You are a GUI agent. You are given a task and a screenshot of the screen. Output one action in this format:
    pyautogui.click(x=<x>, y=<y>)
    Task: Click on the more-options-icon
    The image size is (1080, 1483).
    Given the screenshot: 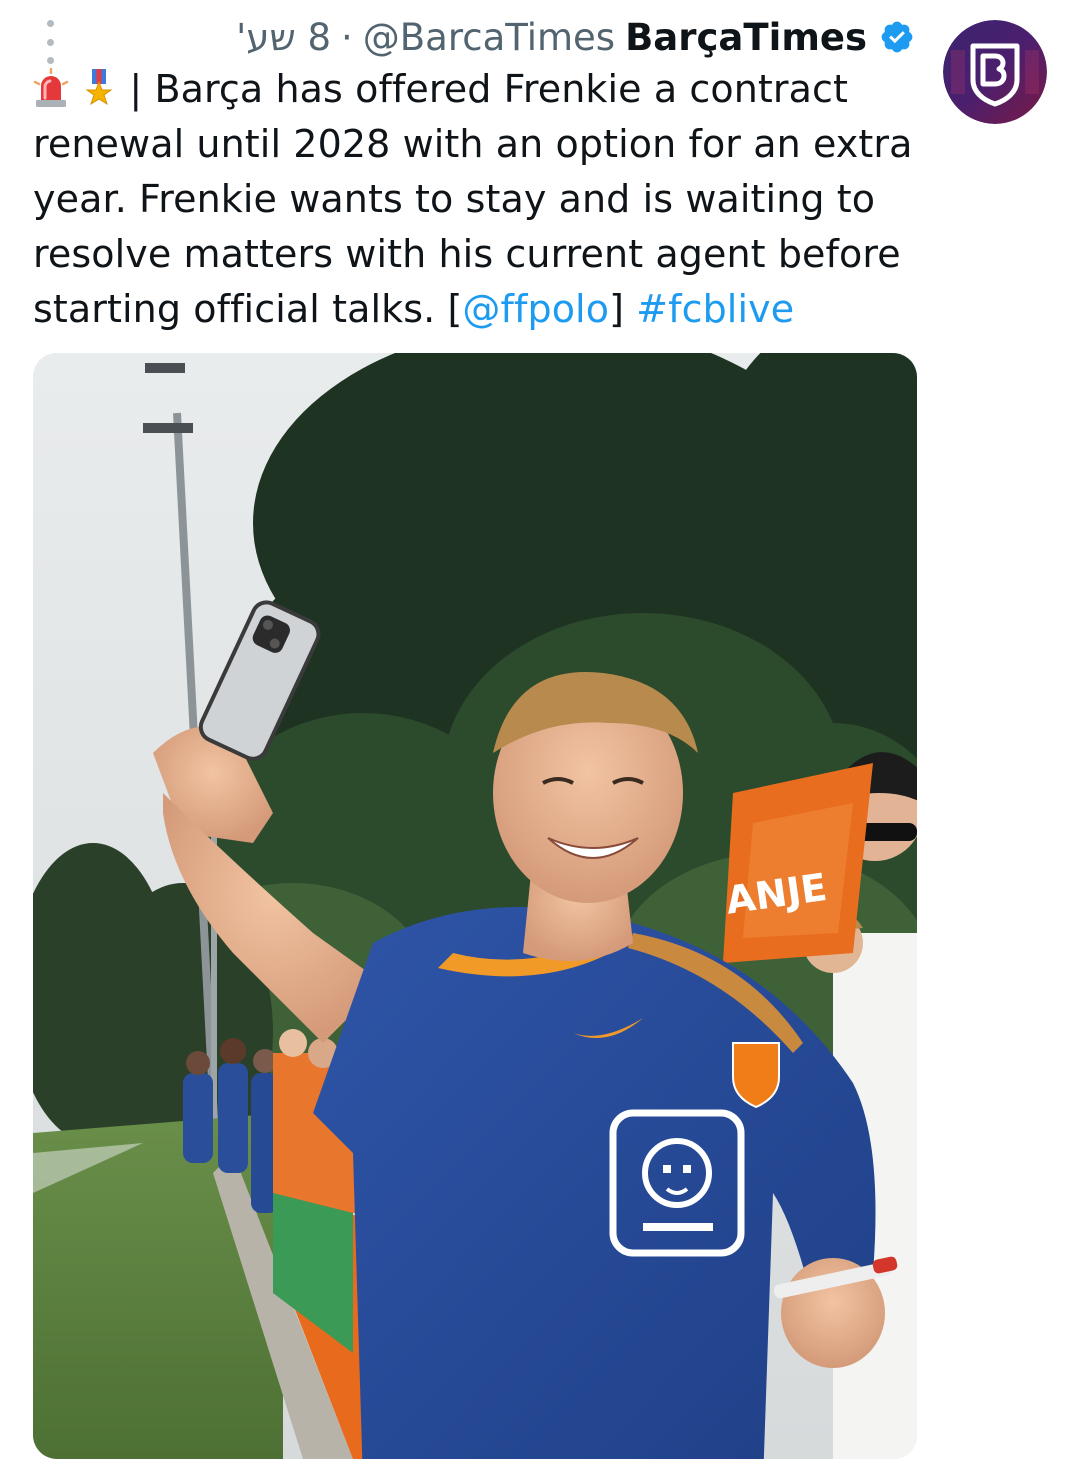 What is the action you would take?
    pyautogui.click(x=50, y=42)
    